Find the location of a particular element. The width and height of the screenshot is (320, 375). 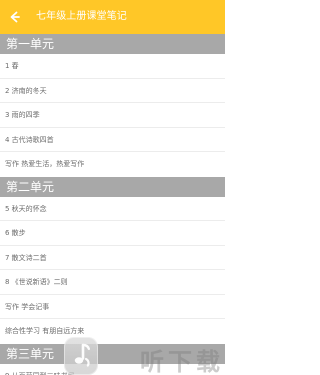

list-item-2-1: 5 秋天的怀念 is located at coordinates (112, 208).